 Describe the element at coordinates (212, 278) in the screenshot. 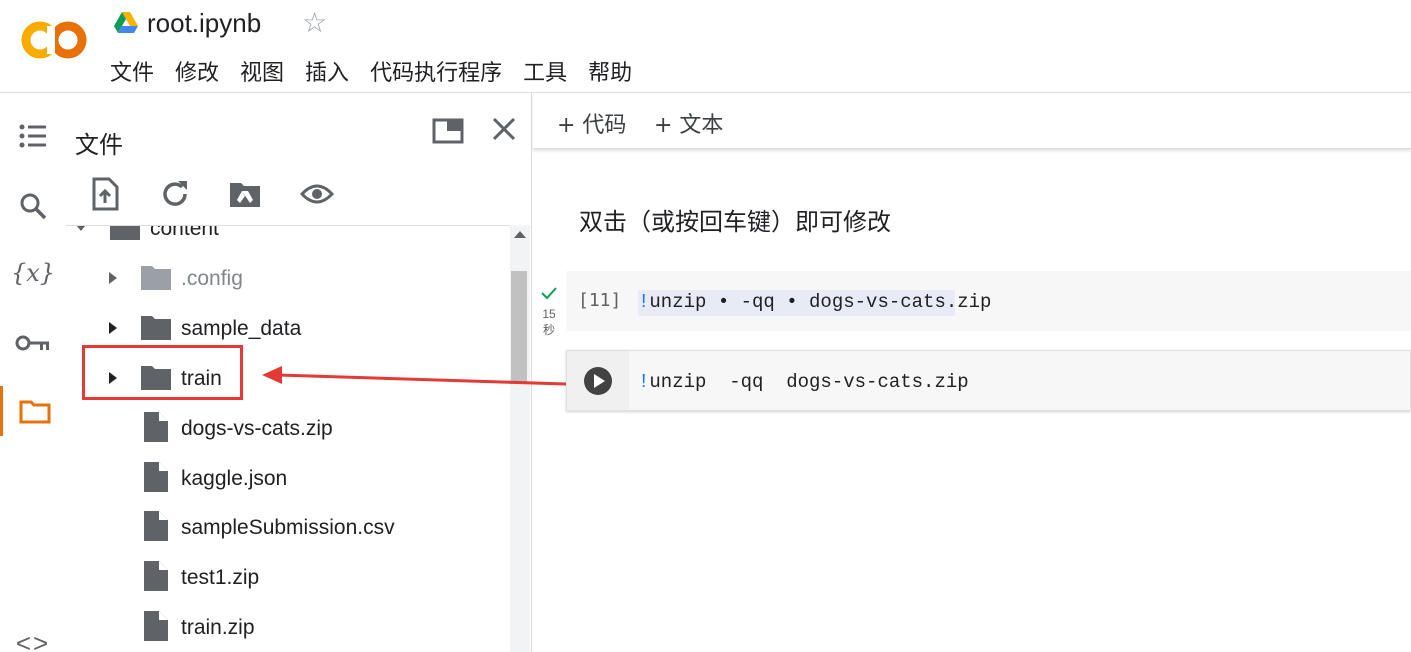

I see `tree-label: .config` at that location.